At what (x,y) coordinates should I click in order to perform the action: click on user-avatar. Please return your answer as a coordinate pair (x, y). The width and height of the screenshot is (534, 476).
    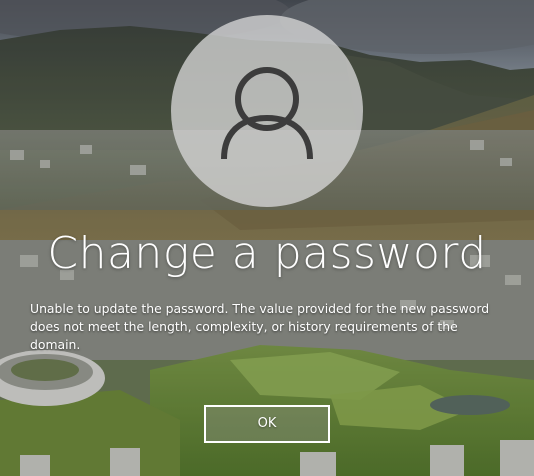
    Looking at the image, I should click on (267, 111).